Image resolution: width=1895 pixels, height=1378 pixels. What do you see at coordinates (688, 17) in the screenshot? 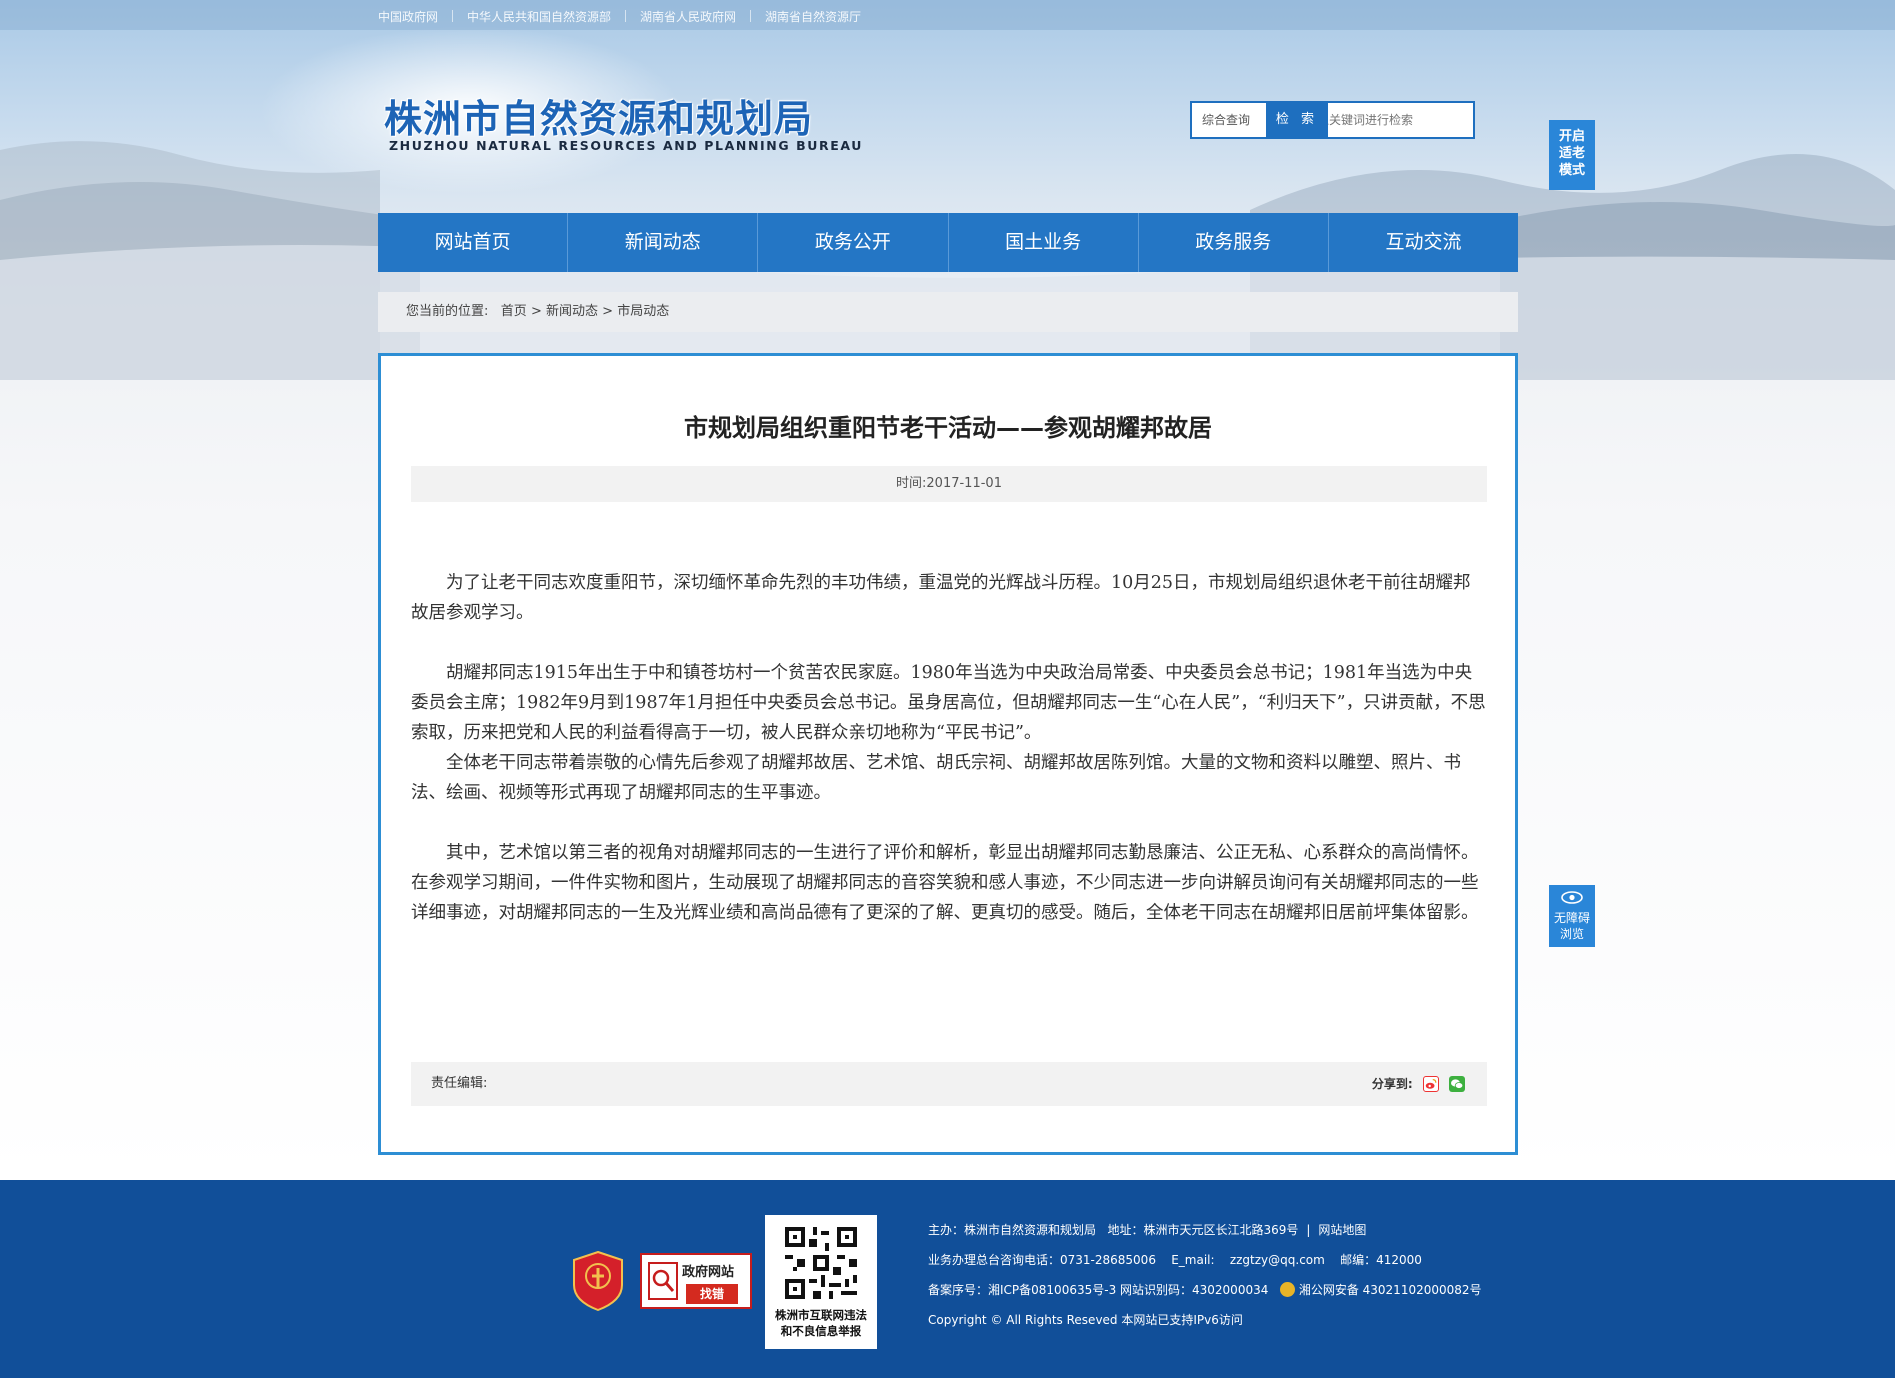
I see `top-link-hunan-gov: 湖南省人民政府网` at bounding box center [688, 17].